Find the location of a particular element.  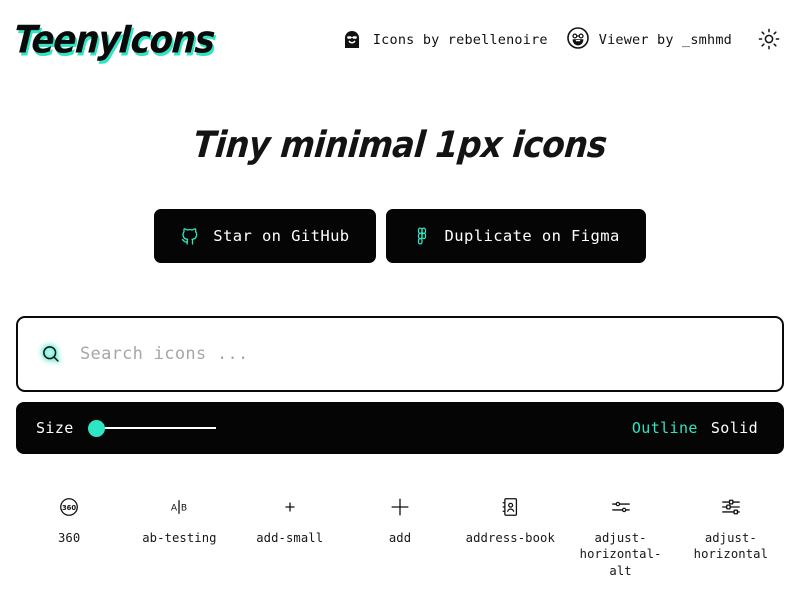

credit-label: Viewer by _smhmd is located at coordinates (665, 40).